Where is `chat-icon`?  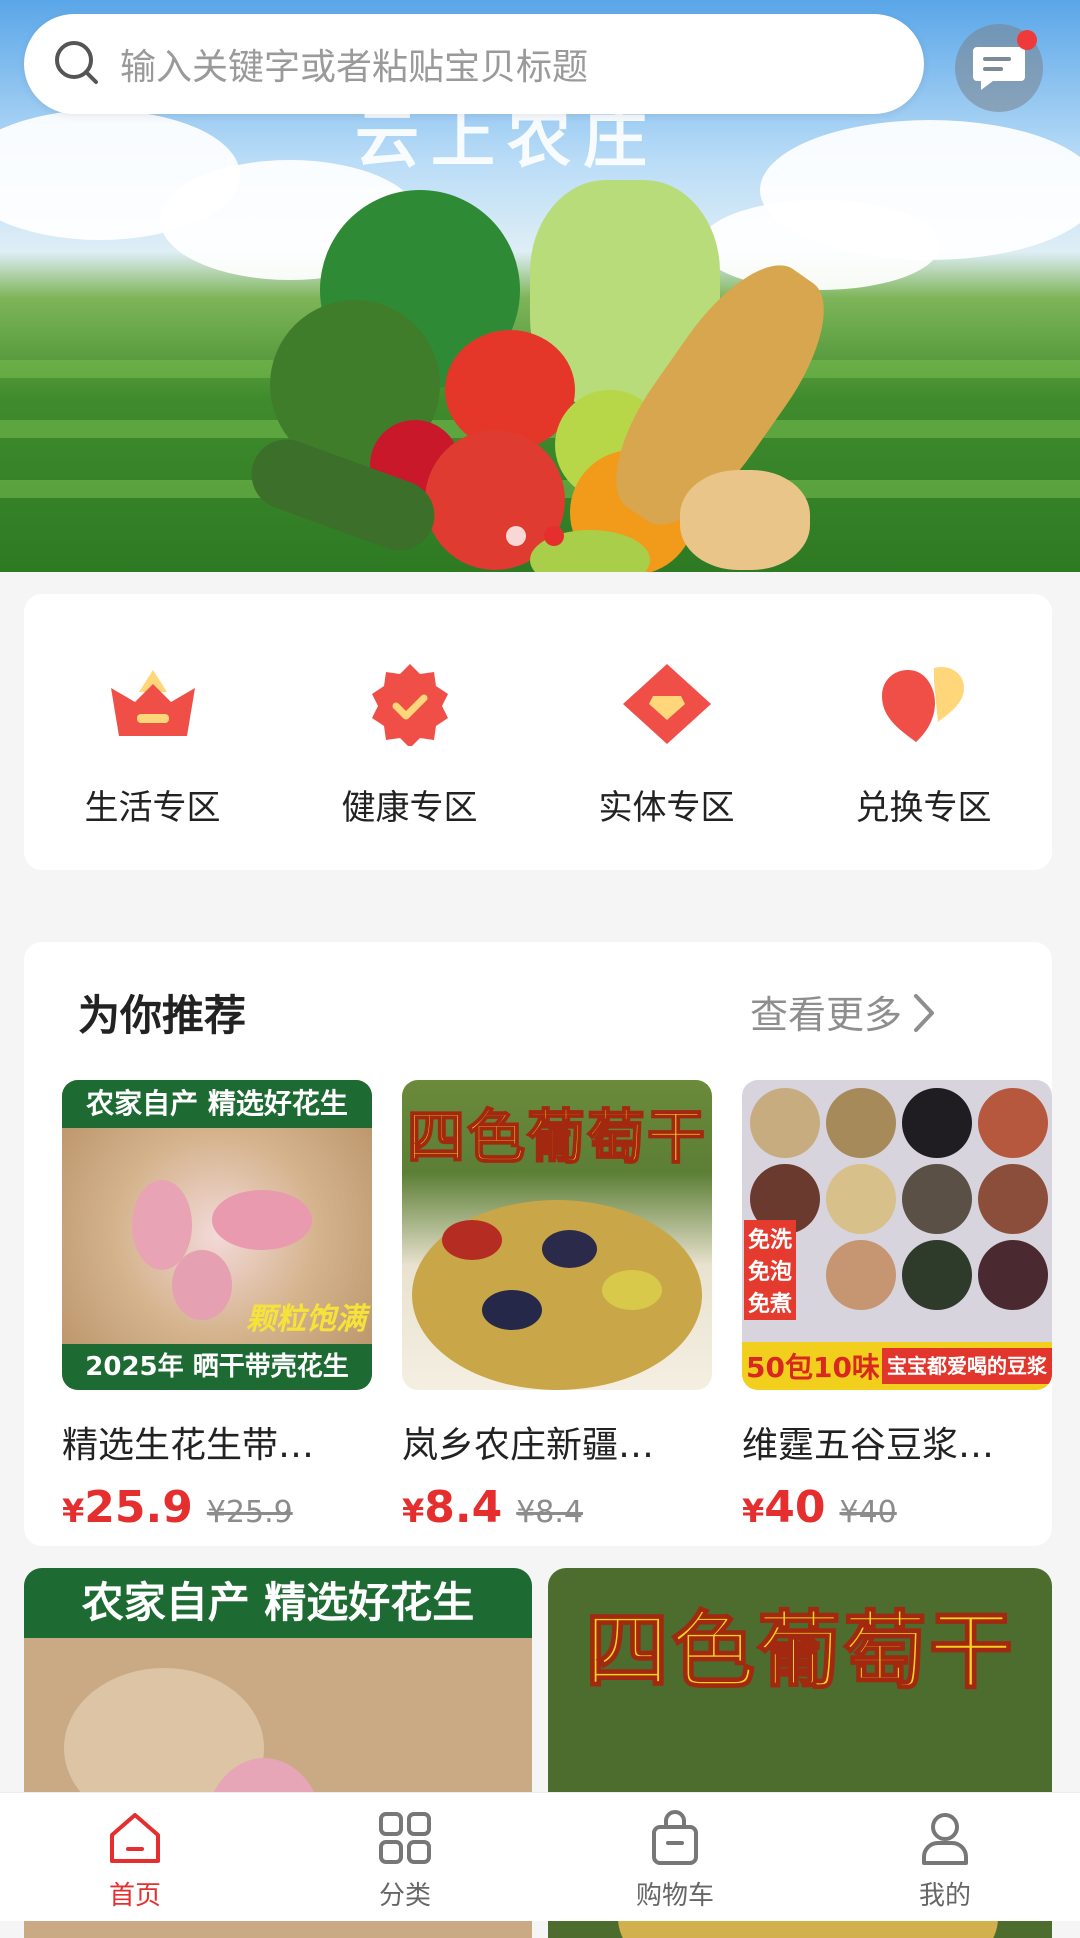
chat-icon is located at coordinates (999, 68).